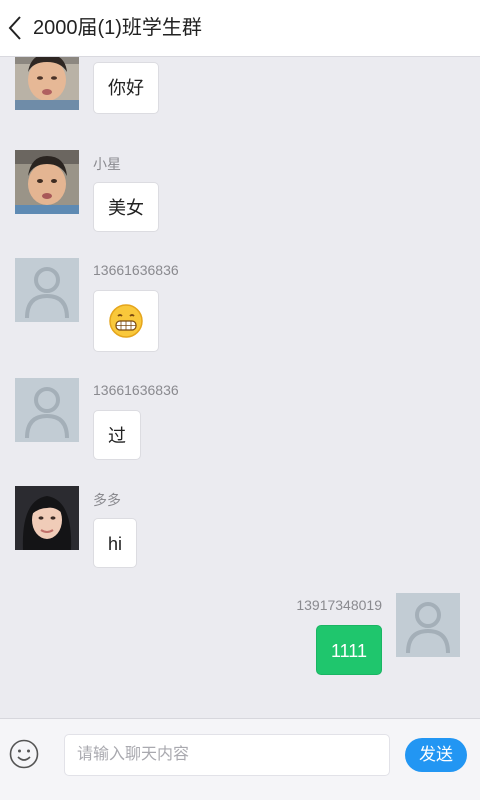 Image resolution: width=480 pixels, height=800 pixels. What do you see at coordinates (227, 755) in the screenshot?
I see `message-input` at bounding box center [227, 755].